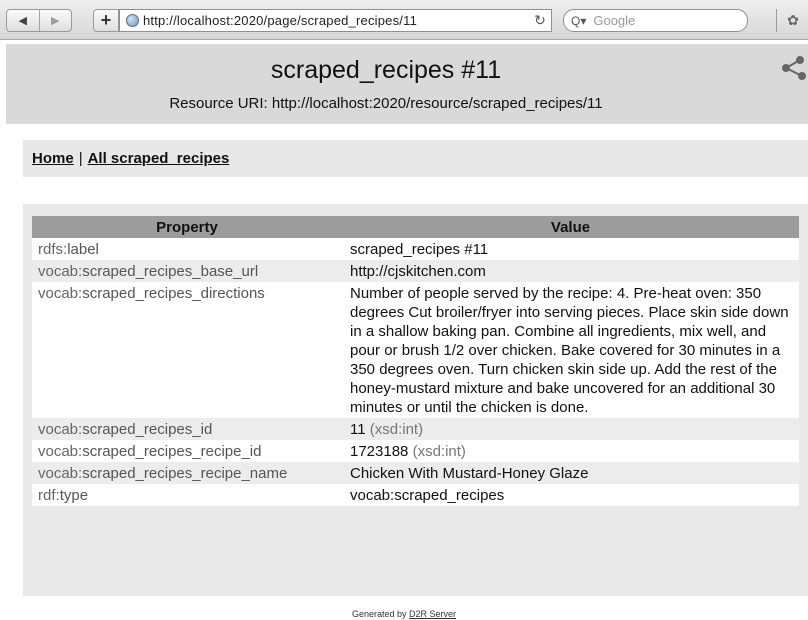  I want to click on property-name: scraped_recipes_id, so click(147, 429).